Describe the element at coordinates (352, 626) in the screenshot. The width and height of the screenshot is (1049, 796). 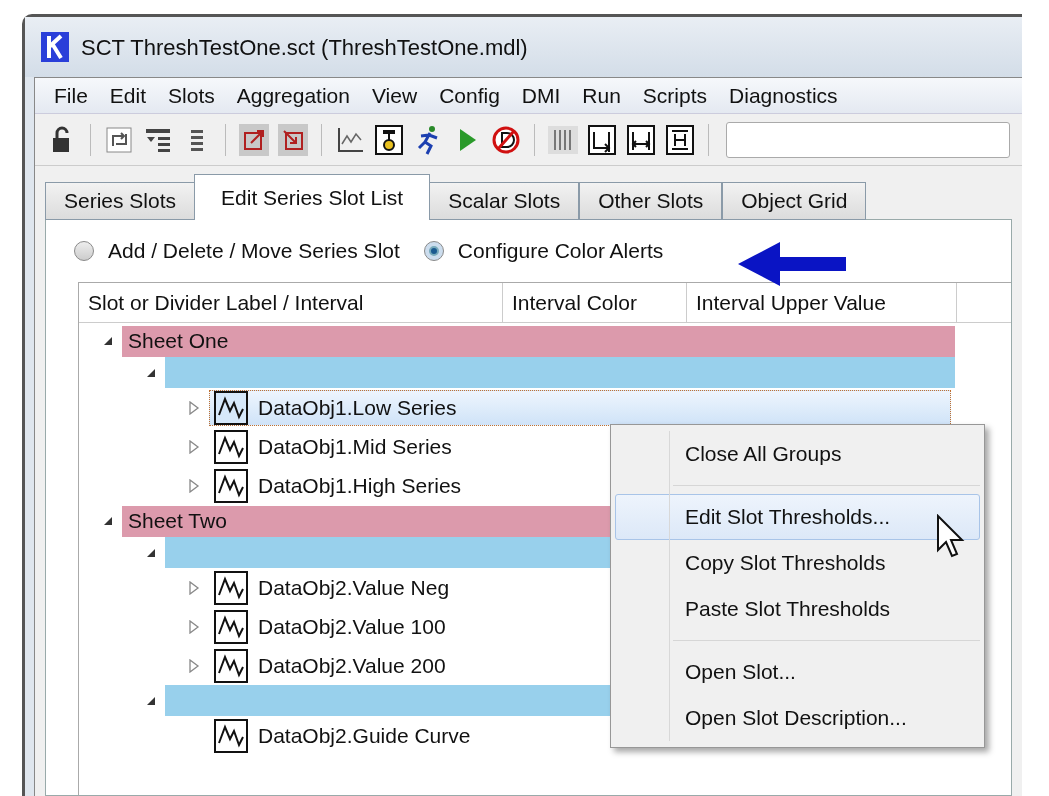
I see `slot-label: DataObj2.Value 100` at that location.